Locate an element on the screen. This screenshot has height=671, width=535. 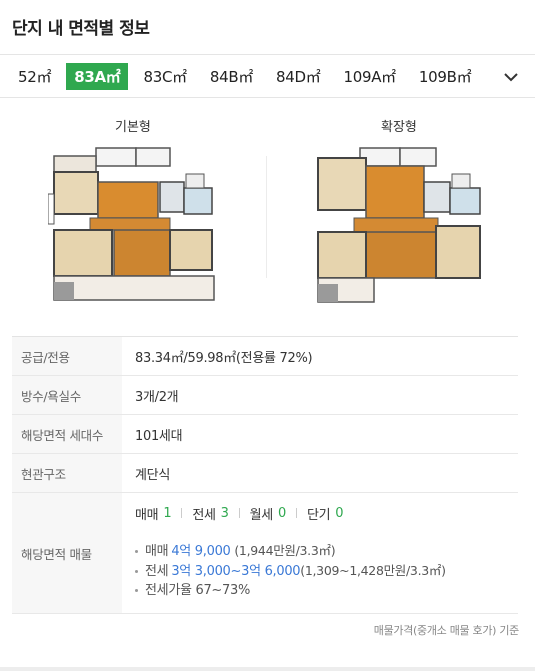
info-label: 해당면적 매물 is located at coordinates (67, 553).